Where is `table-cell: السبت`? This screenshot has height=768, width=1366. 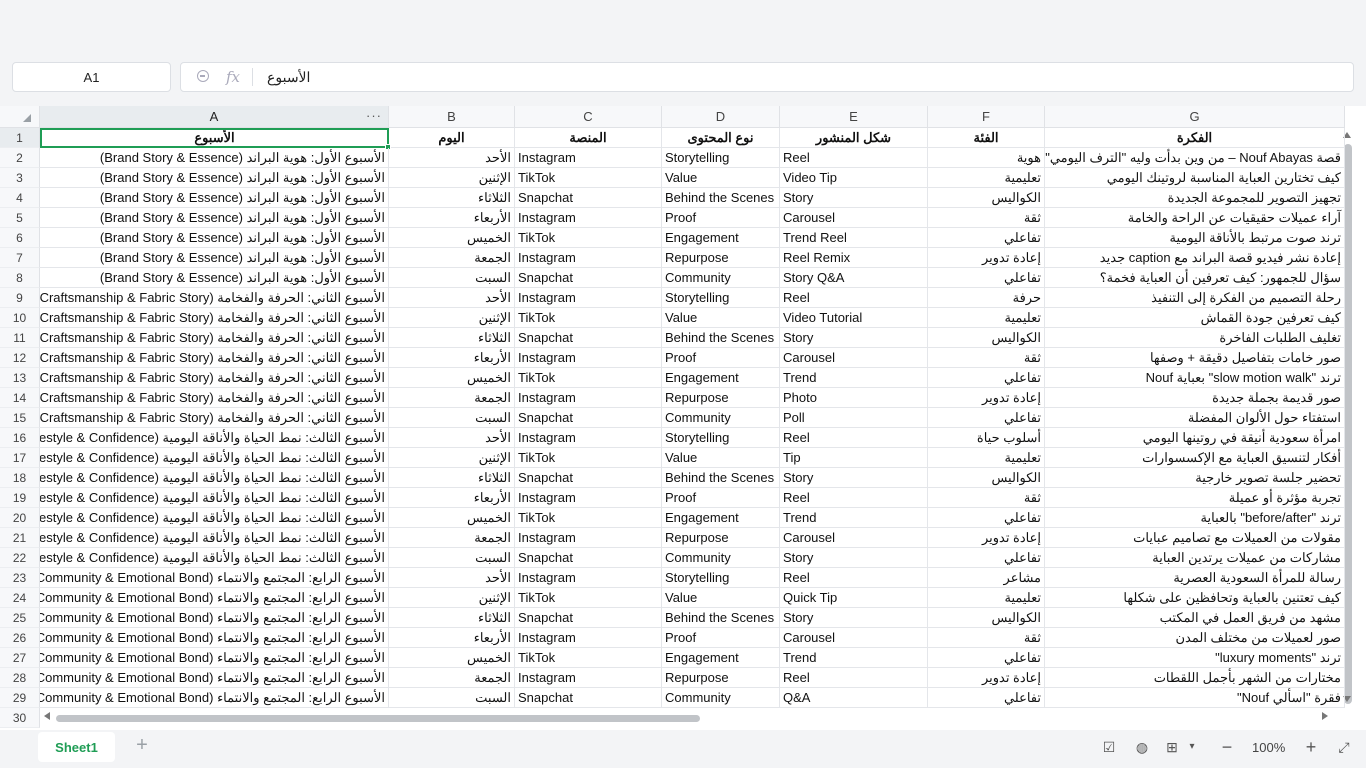
table-cell: السبت is located at coordinates (452, 558).